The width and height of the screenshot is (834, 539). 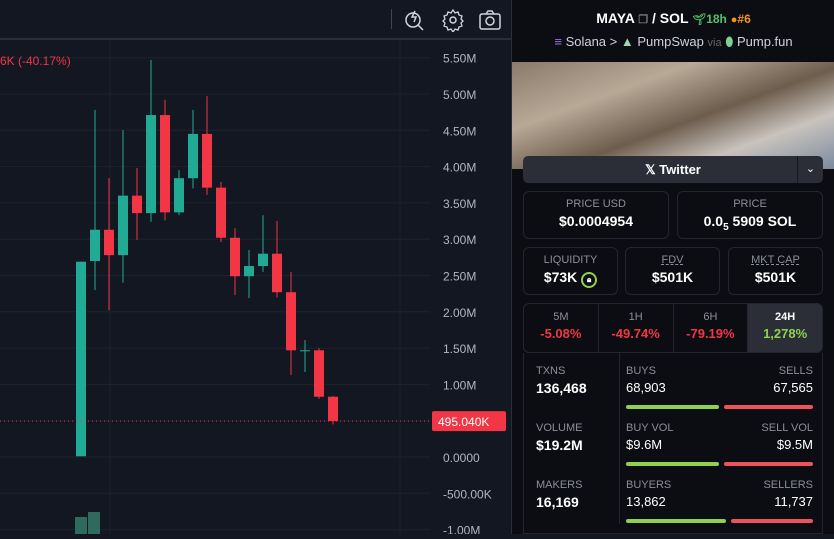 I want to click on liquidity-label: LIQUIDITY, so click(x=570, y=260).